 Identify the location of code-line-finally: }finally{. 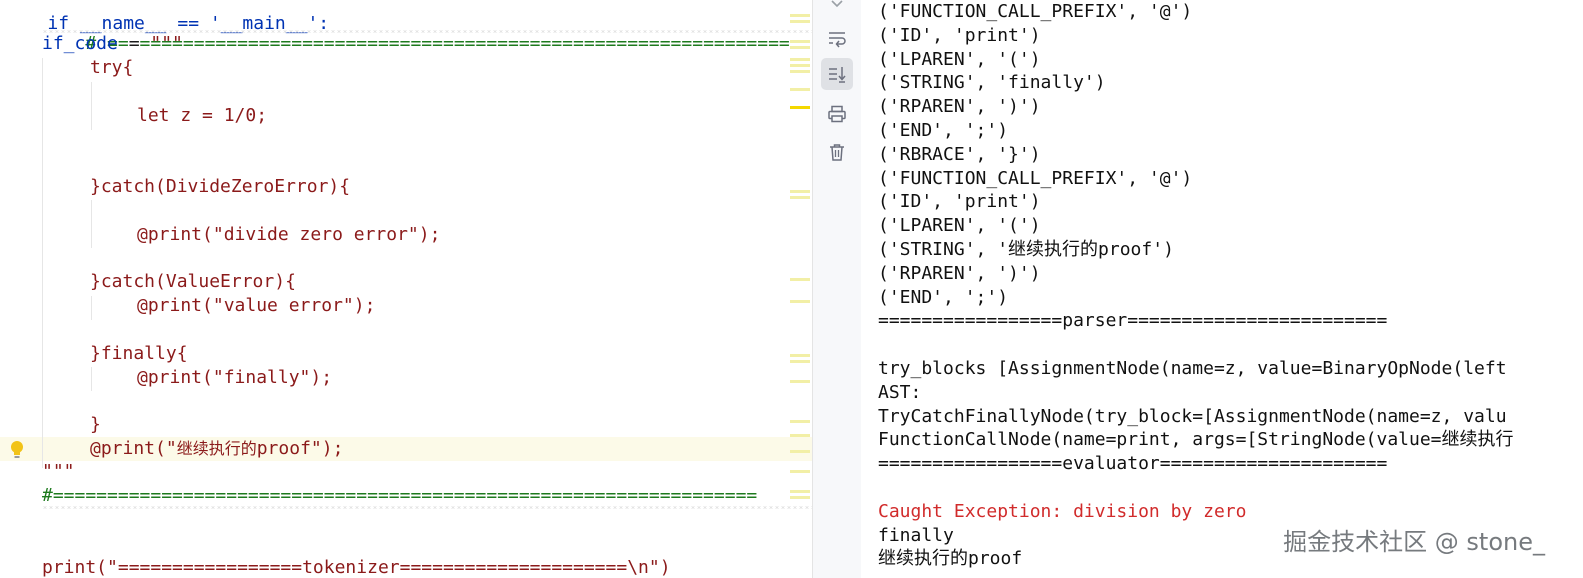
(139, 353).